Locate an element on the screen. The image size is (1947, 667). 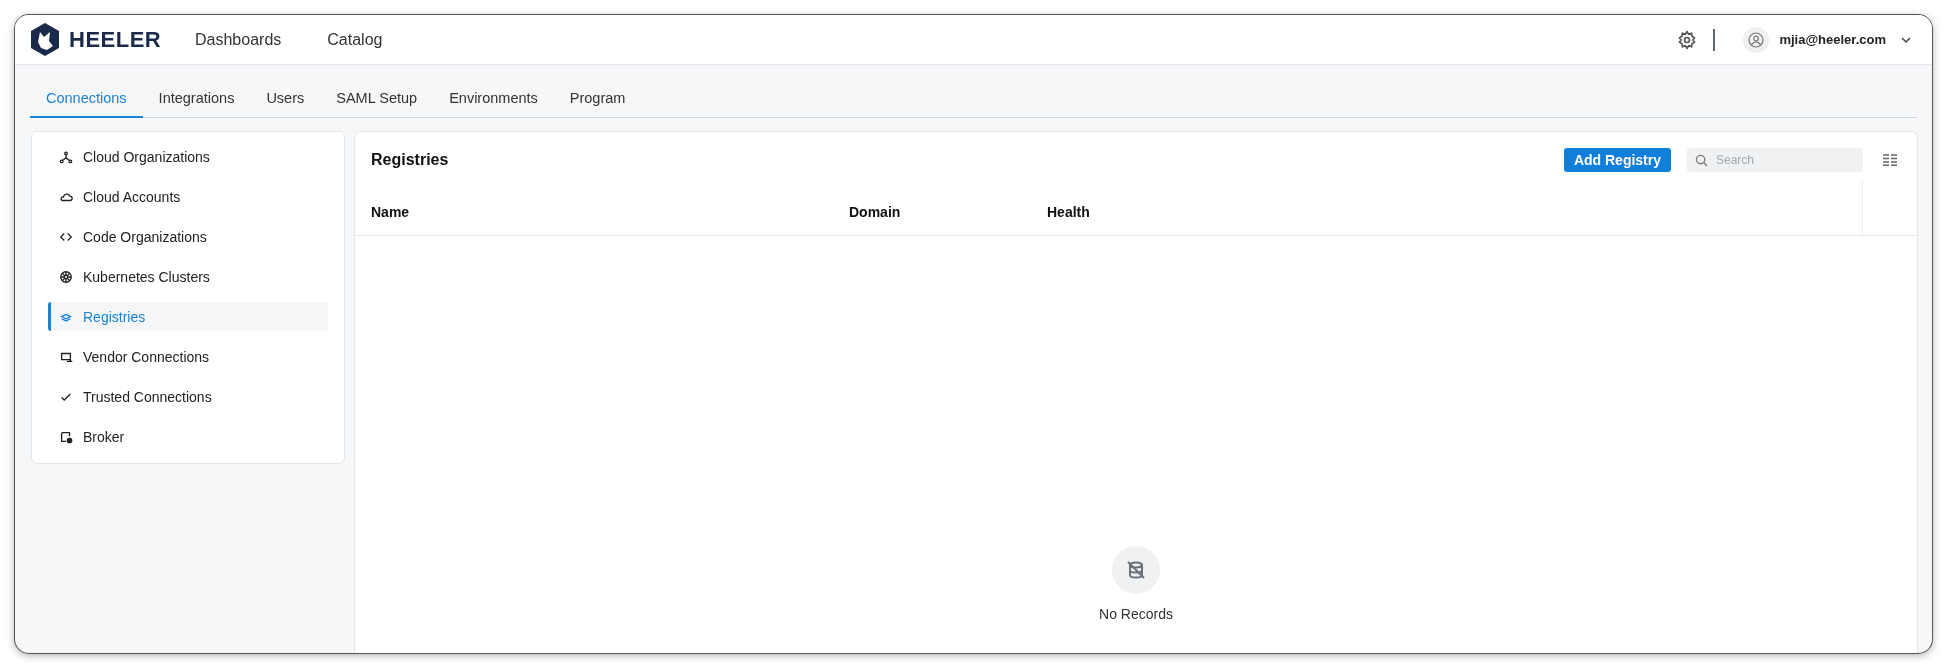
sidebar-item: Cloud Organizations is located at coordinates (188, 156).